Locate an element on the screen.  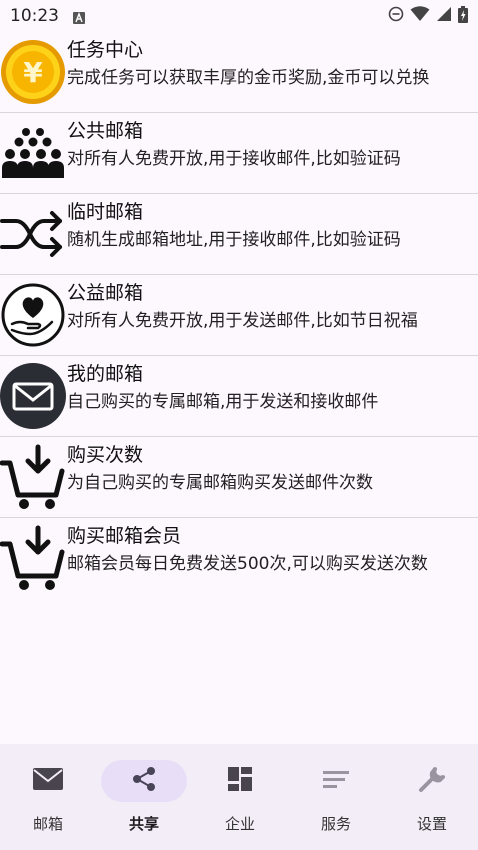
list-item-buy-send-count: 购买次数 为自己购买的专属邮箱购买发送邮件次数 is located at coordinates (239, 477).